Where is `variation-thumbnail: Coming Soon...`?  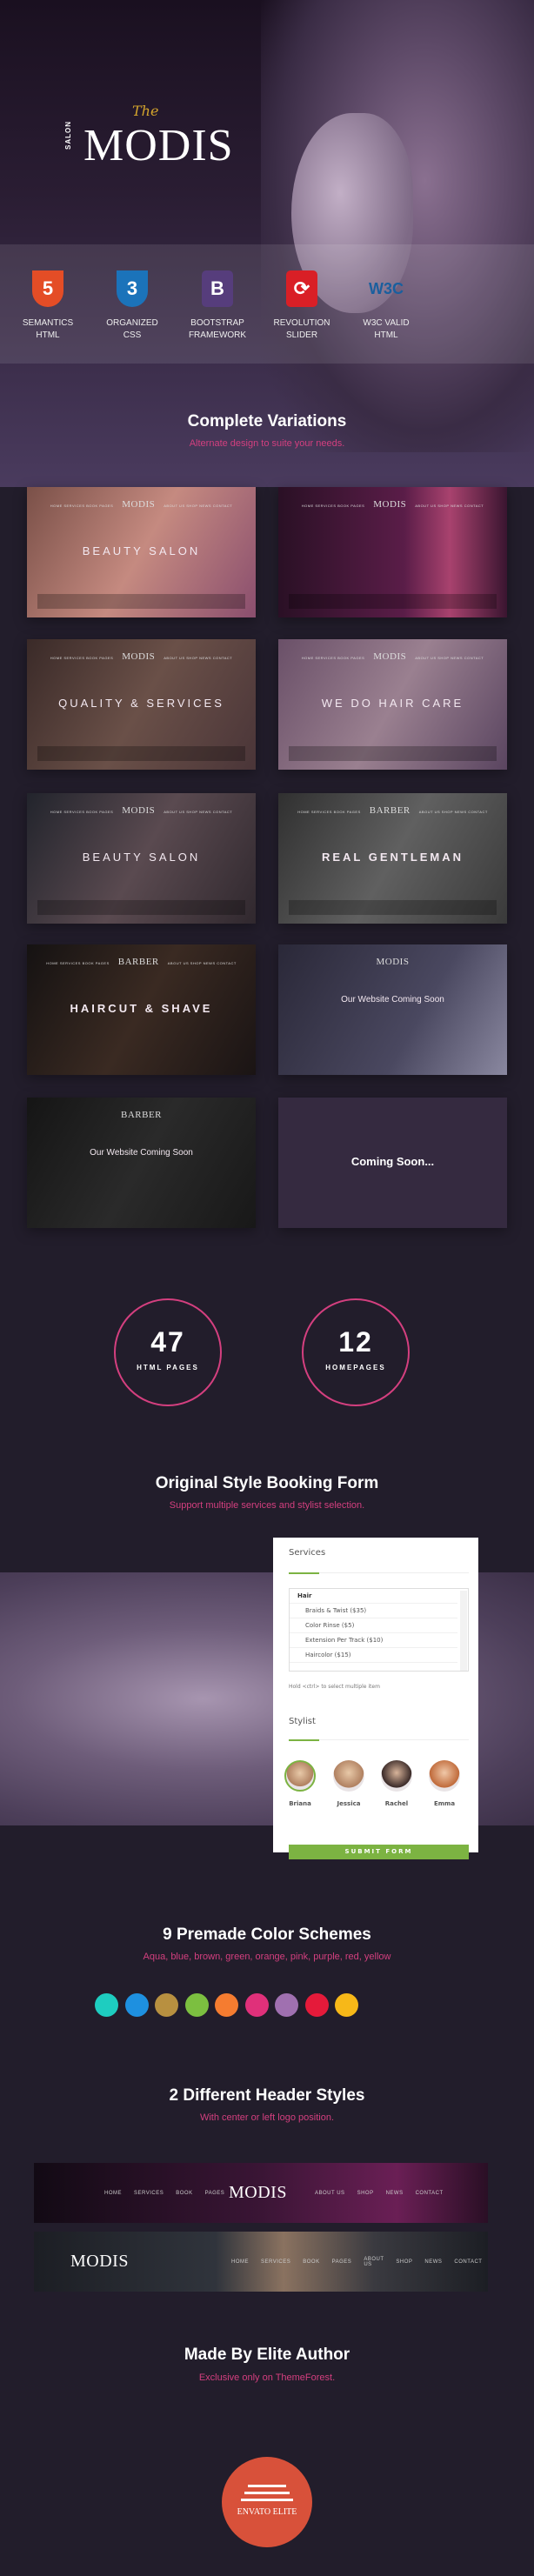 variation-thumbnail: Coming Soon... is located at coordinates (392, 1163).